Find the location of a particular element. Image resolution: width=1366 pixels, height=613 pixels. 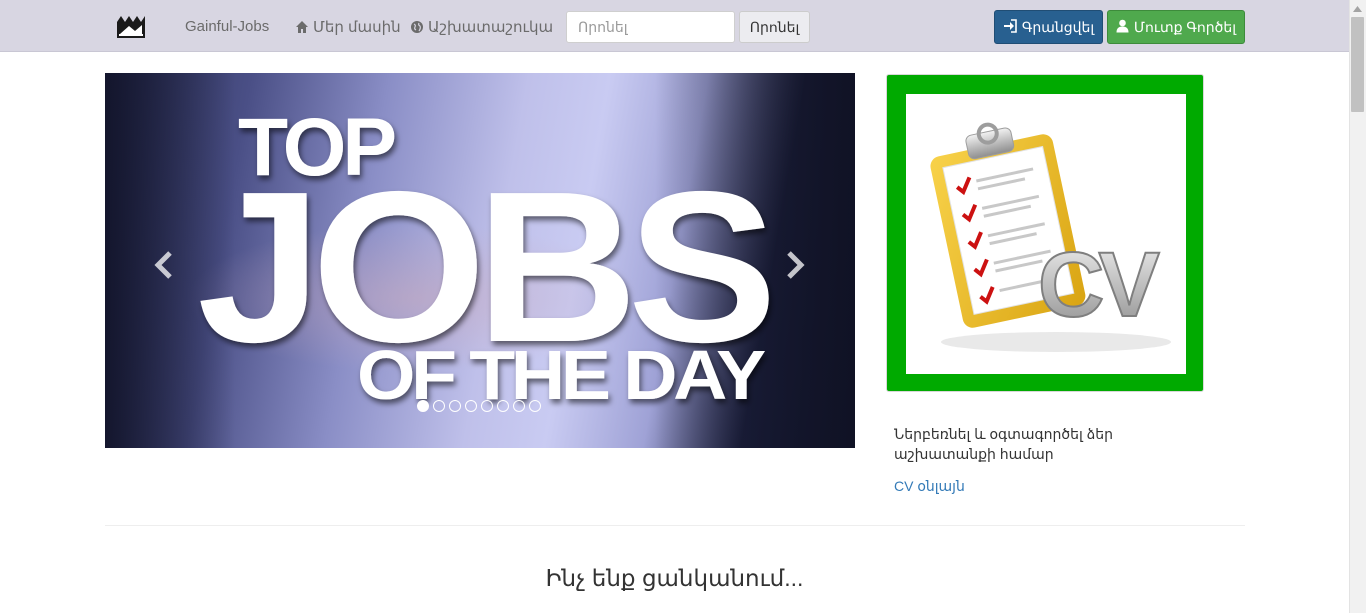

register-button: Մուտք Գործել is located at coordinates (1176, 27).